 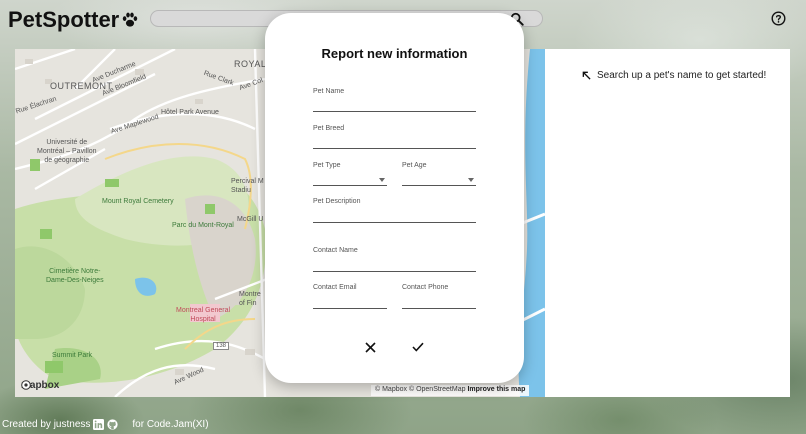 I want to click on app-logo: PetSpotter, so click(x=73, y=20).